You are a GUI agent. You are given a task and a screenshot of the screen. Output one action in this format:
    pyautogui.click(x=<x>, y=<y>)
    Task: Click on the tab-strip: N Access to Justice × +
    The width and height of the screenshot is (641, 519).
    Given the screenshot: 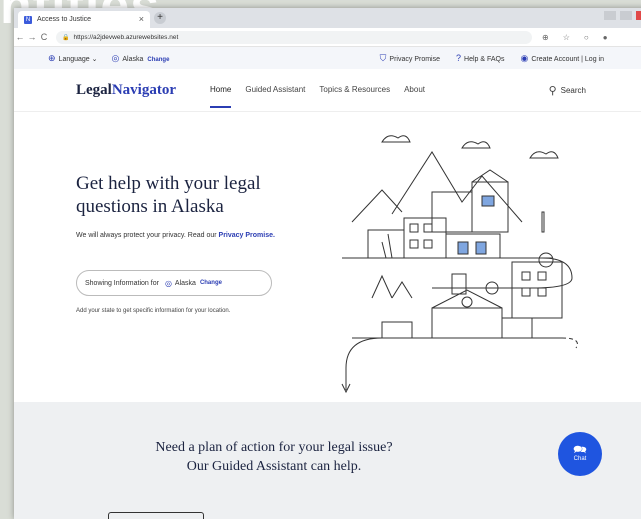 What is the action you would take?
    pyautogui.click(x=327, y=18)
    